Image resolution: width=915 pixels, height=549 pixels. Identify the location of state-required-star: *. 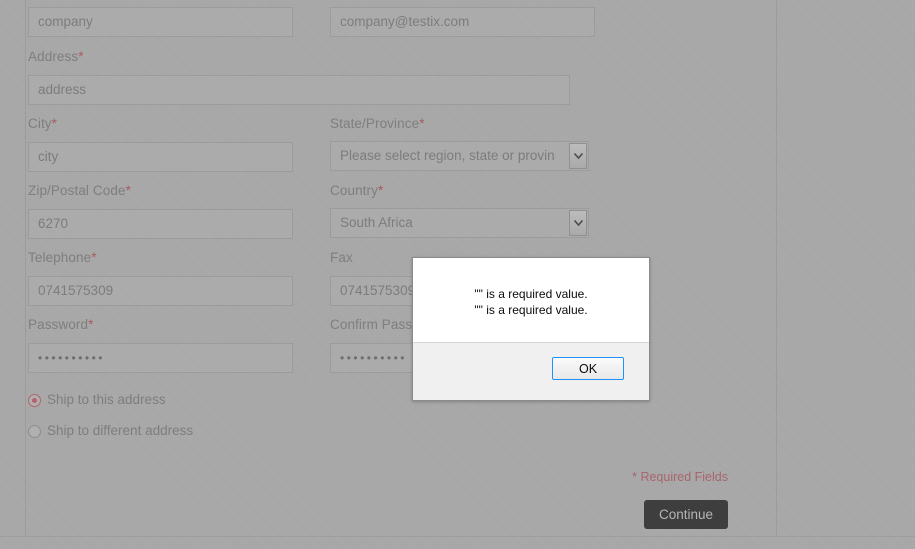
(422, 123).